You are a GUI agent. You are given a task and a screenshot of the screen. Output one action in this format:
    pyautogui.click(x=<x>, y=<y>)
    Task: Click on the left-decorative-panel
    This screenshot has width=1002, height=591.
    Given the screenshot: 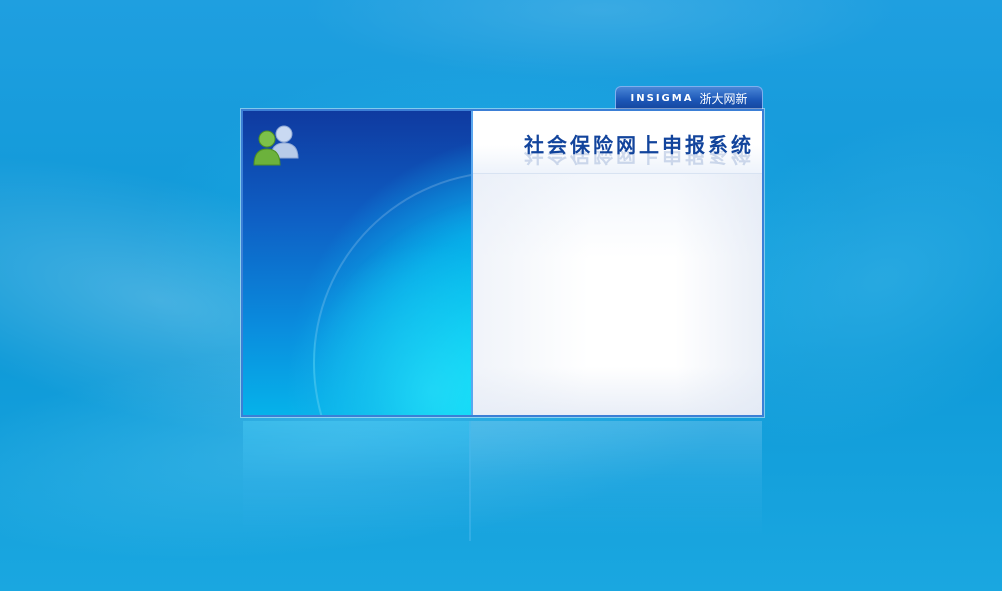 What is the action you would take?
    pyautogui.click(x=358, y=263)
    